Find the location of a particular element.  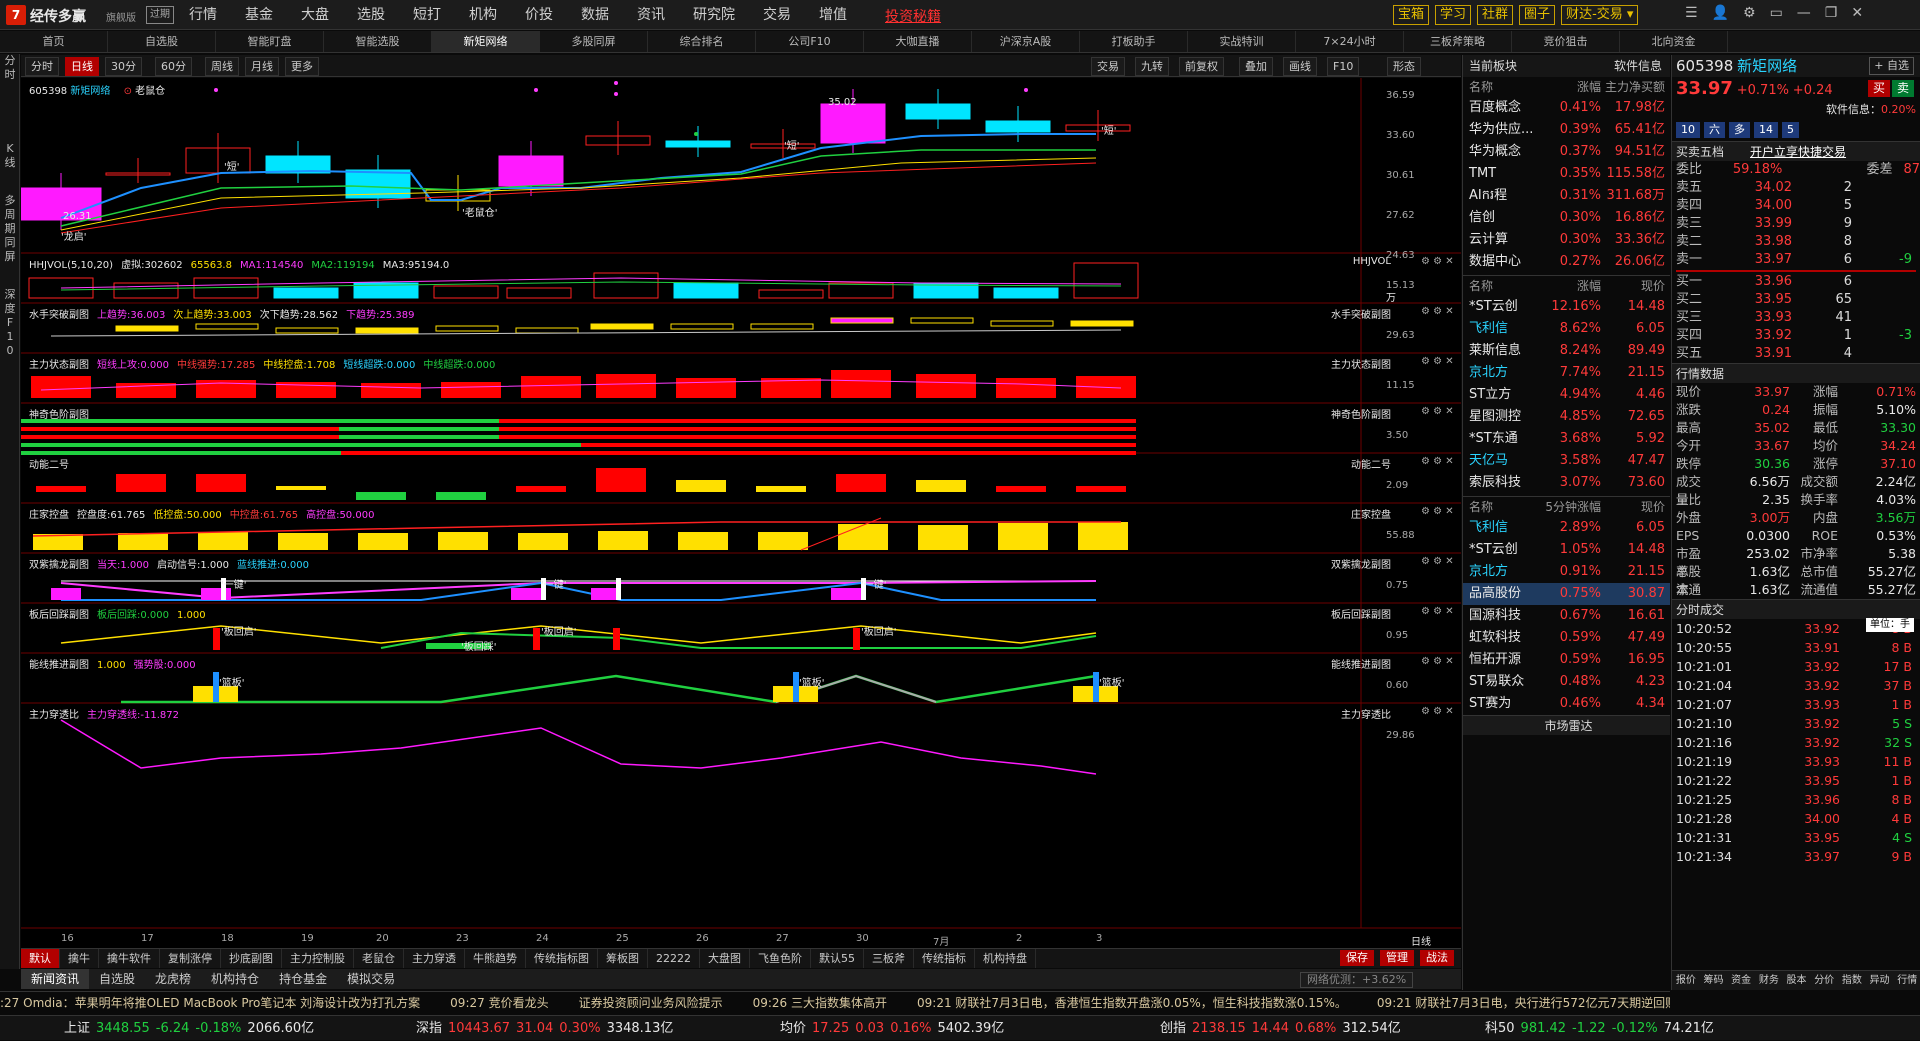

sector-row: 莱斯信息 8.24% 89.49 is located at coordinates (1566, 351).